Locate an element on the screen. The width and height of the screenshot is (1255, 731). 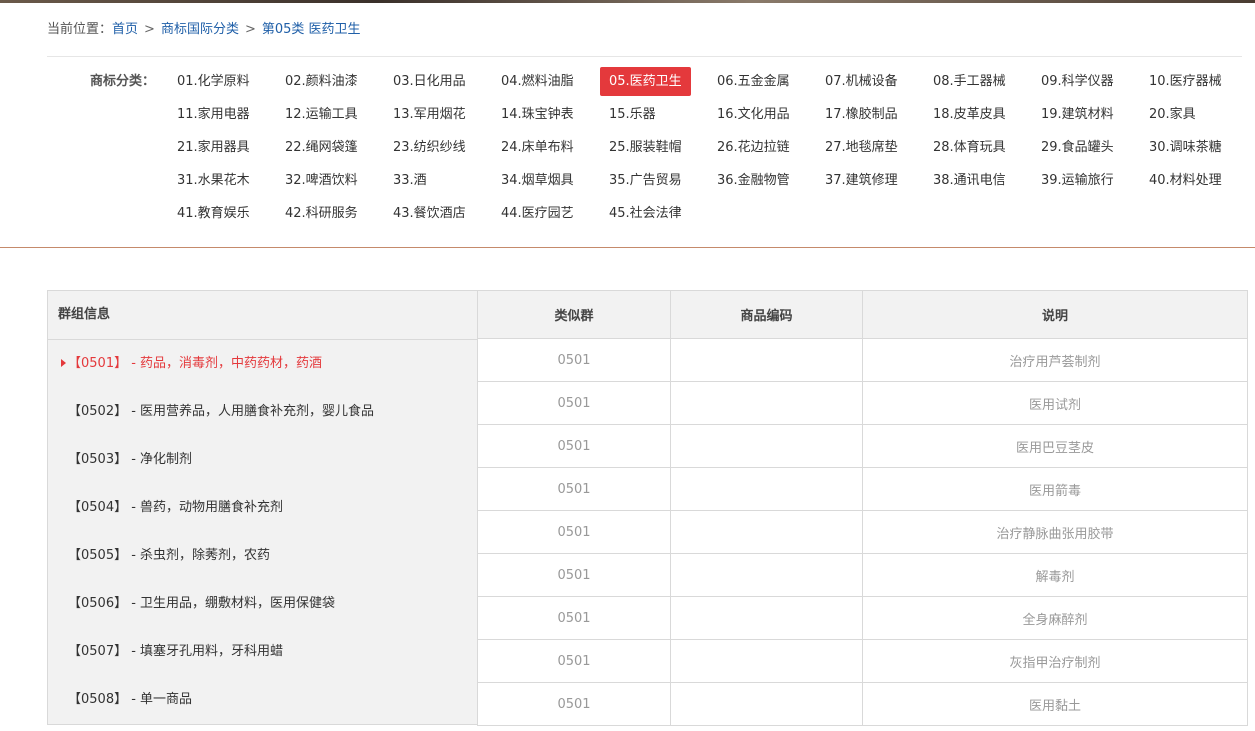
cell-description: 医用黏土 is located at coordinates (1055, 704).